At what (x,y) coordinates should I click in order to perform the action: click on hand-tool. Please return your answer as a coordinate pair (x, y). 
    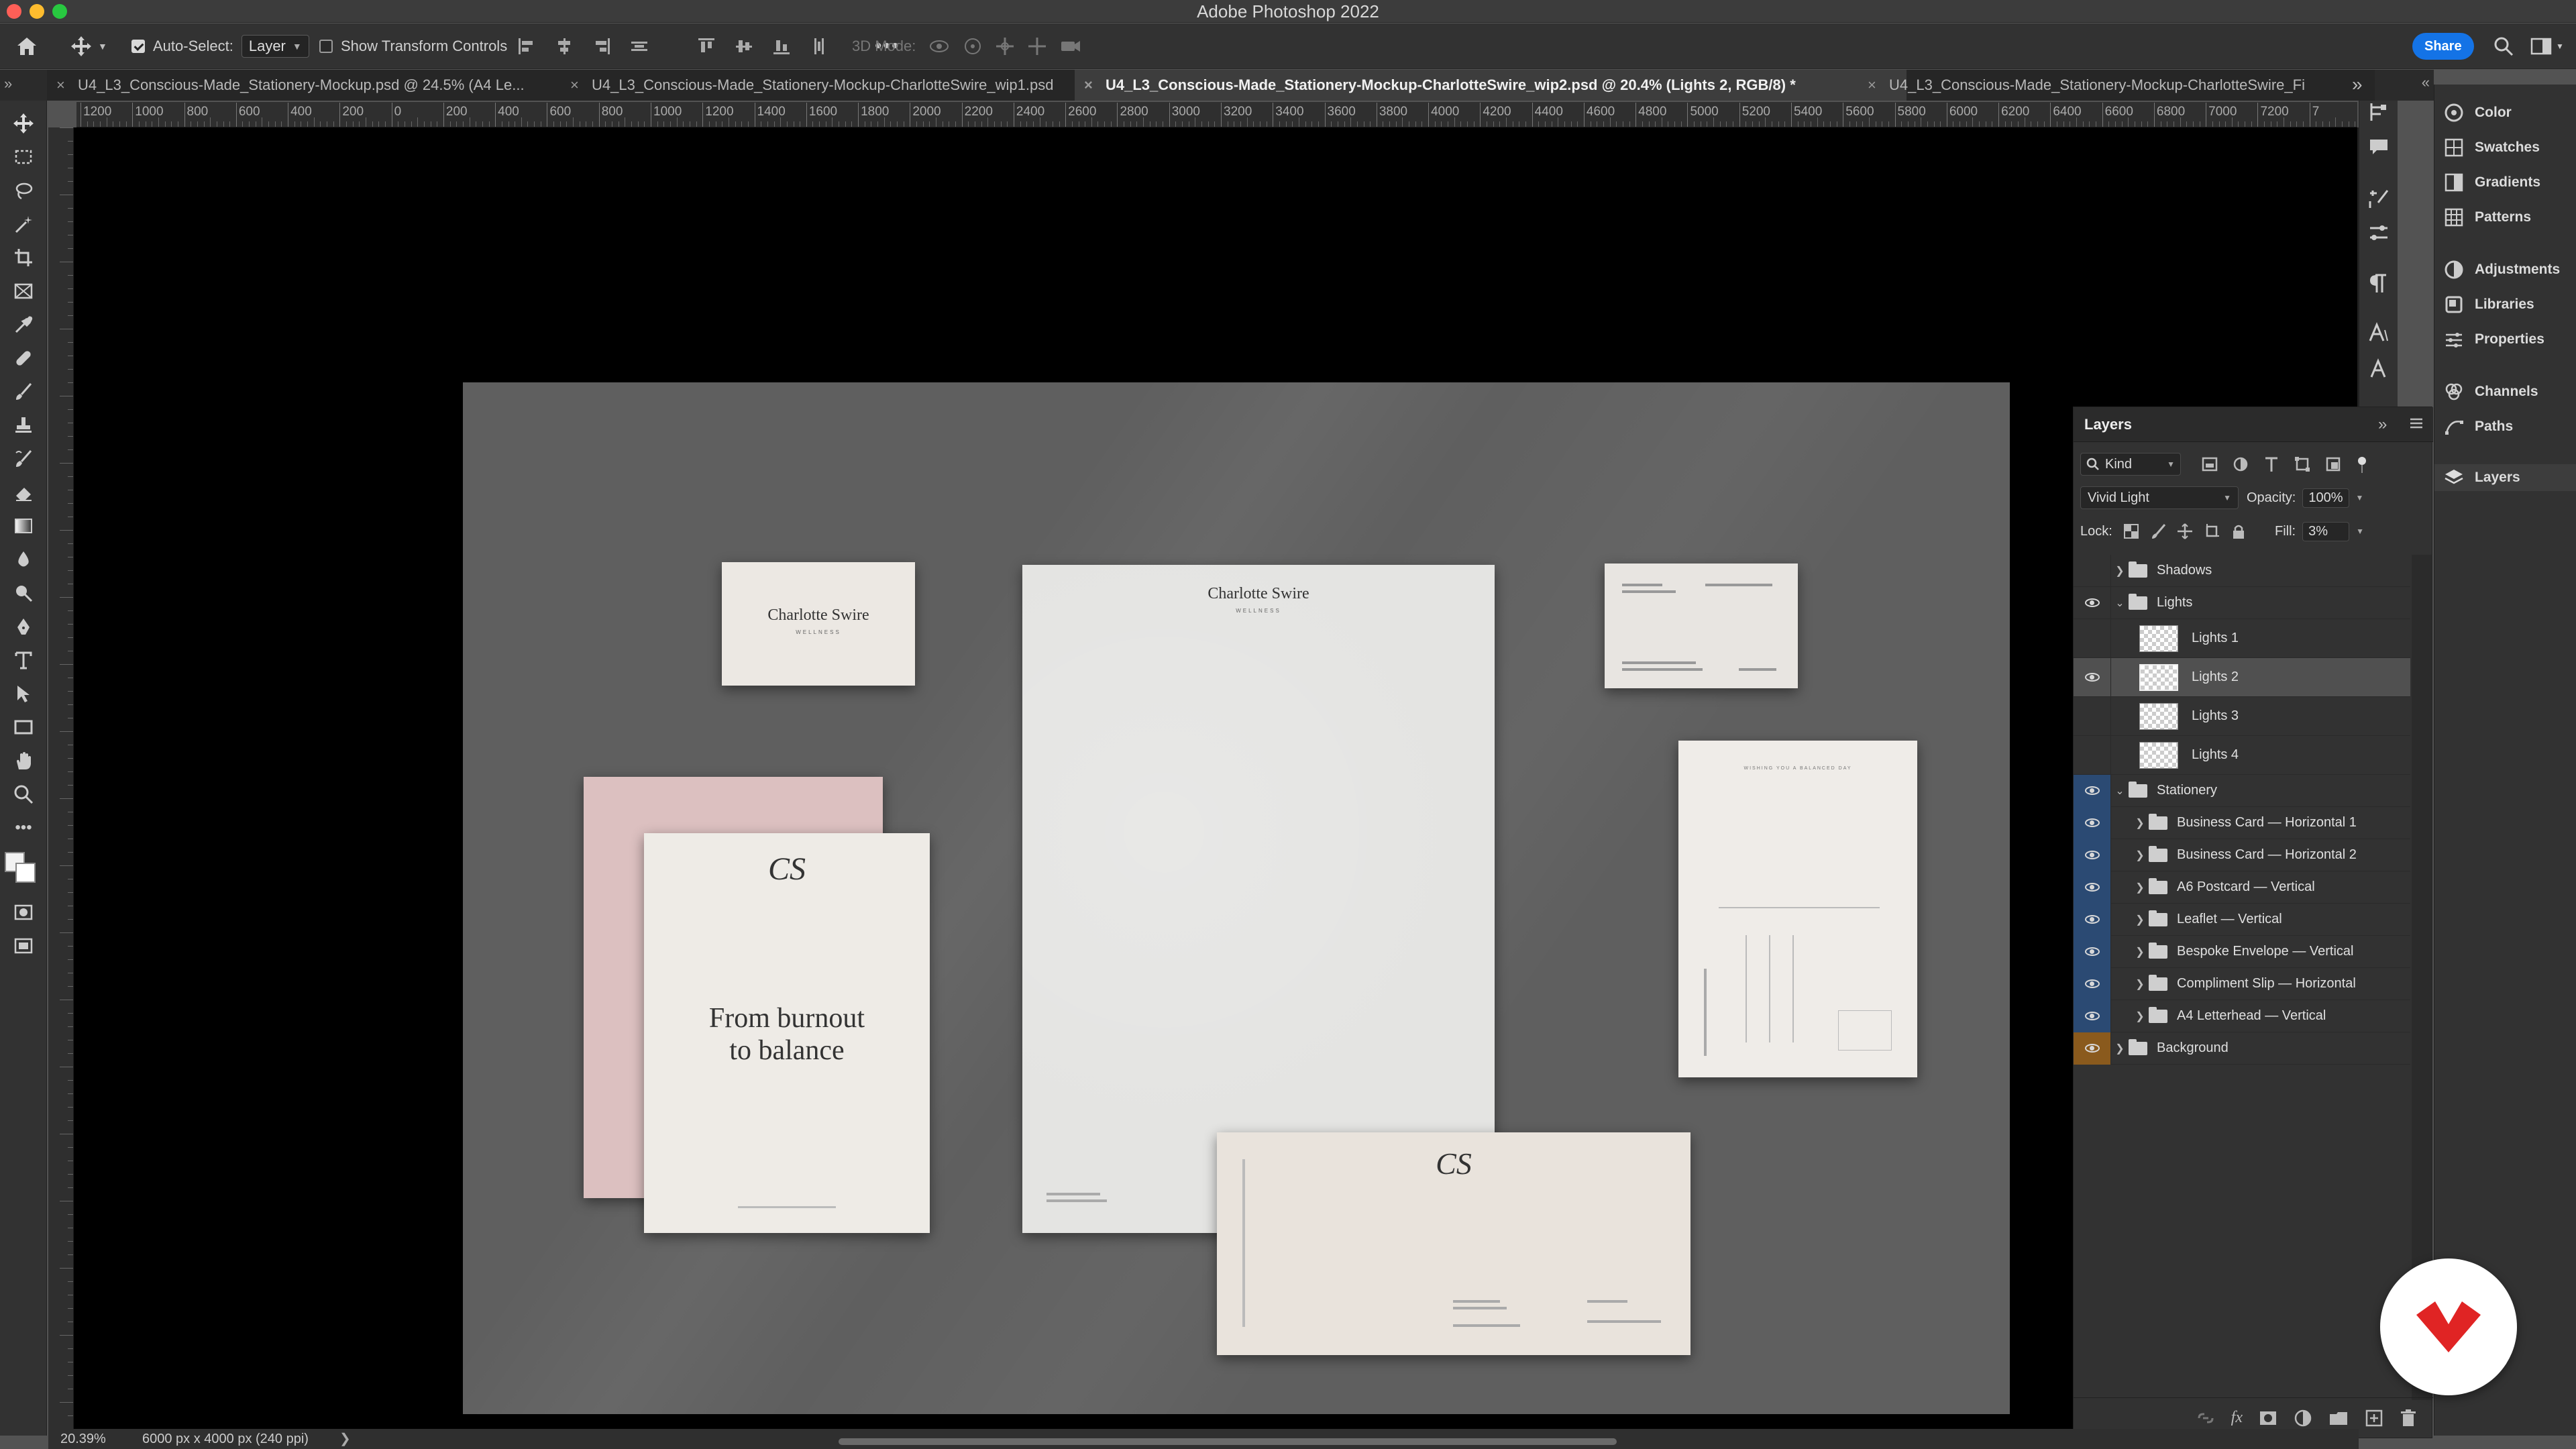
    Looking at the image, I should click on (23, 760).